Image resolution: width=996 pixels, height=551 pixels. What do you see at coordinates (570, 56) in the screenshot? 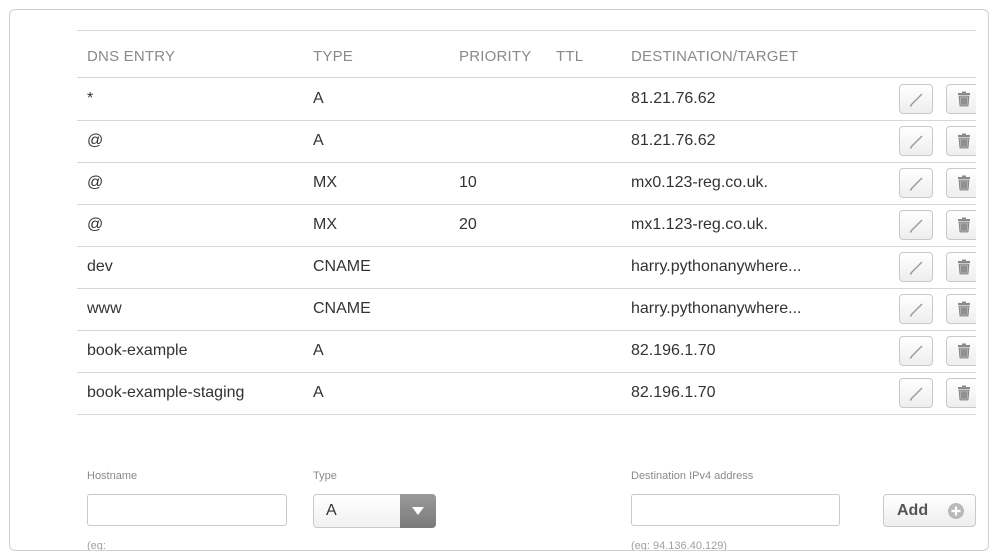
I see `header-ttl: TTL` at bounding box center [570, 56].